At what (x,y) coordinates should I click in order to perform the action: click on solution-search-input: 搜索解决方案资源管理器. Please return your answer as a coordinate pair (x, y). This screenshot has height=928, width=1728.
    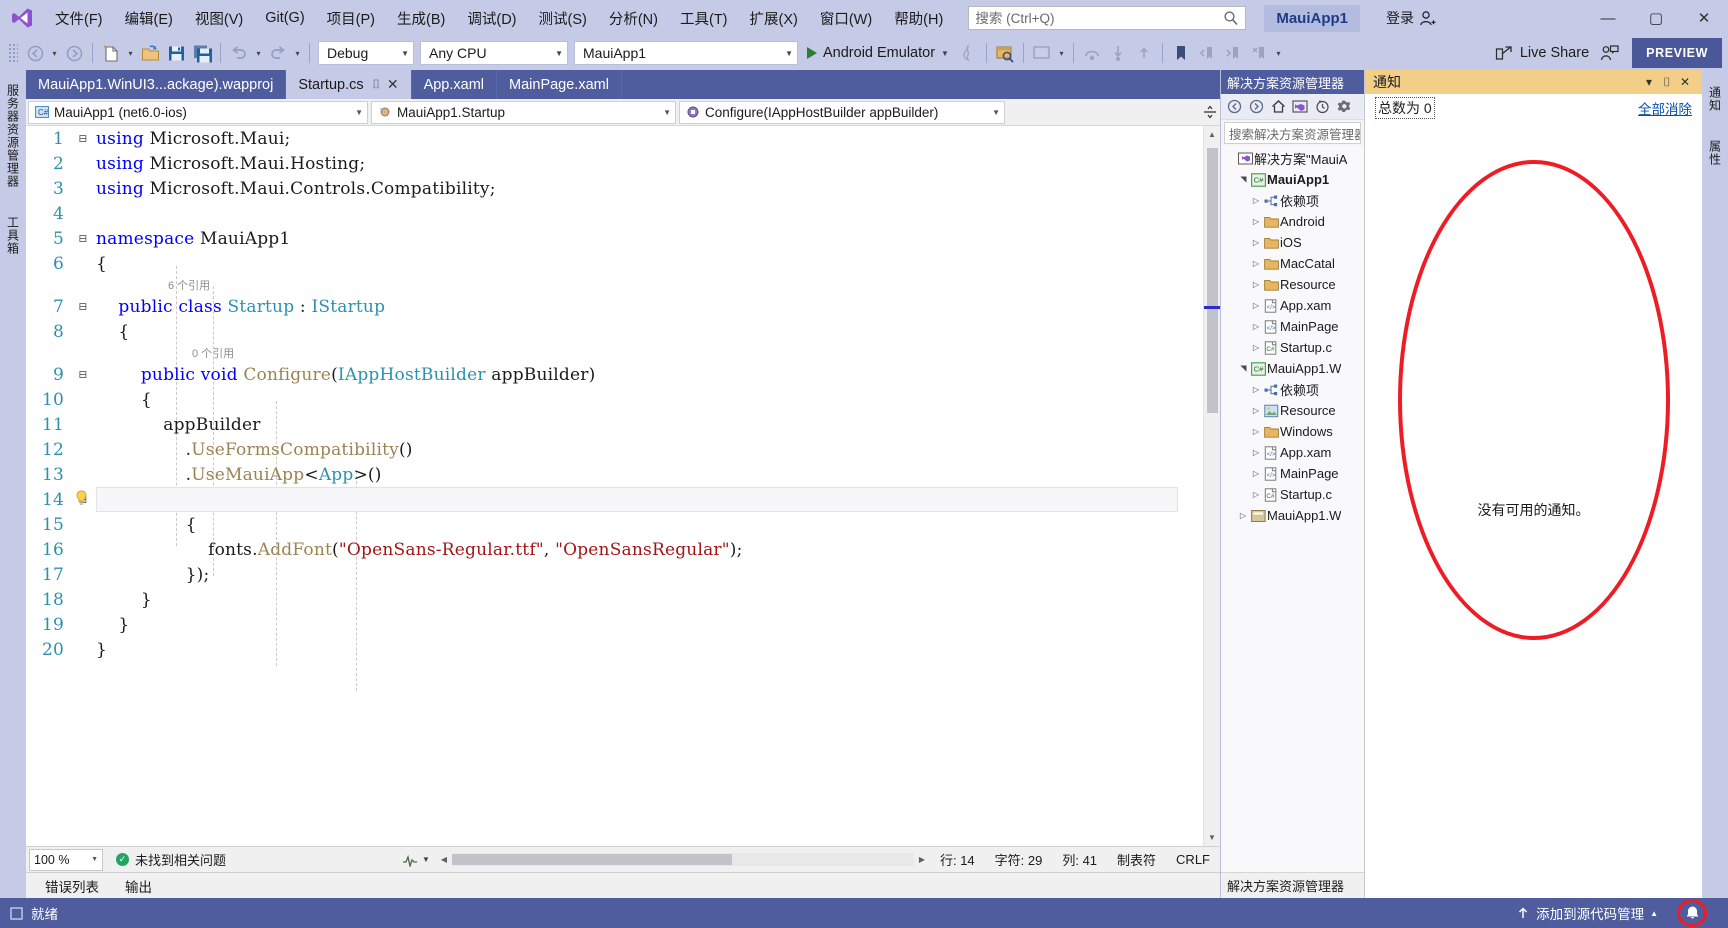
    Looking at the image, I should click on (1292, 133).